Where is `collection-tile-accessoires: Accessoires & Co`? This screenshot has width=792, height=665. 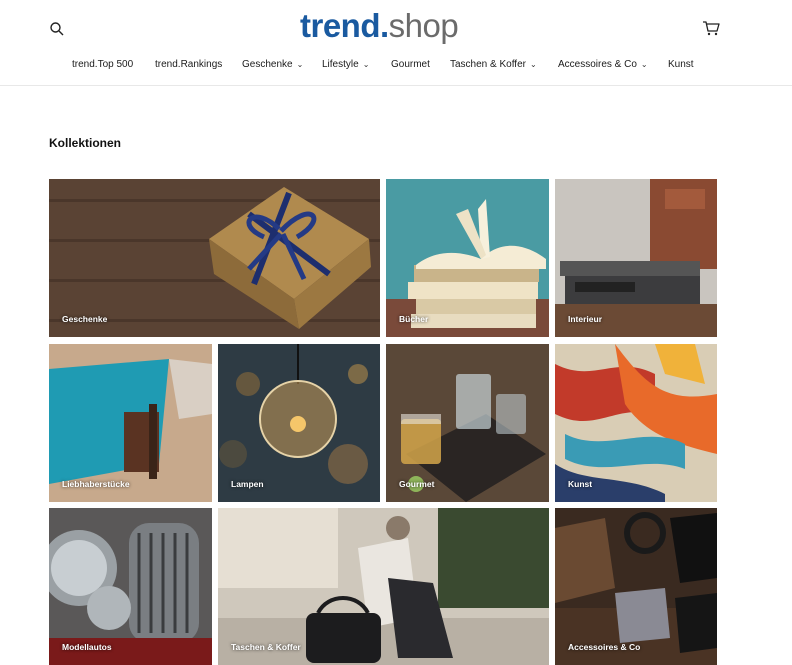 collection-tile-accessoires: Accessoires & Co is located at coordinates (636, 586).